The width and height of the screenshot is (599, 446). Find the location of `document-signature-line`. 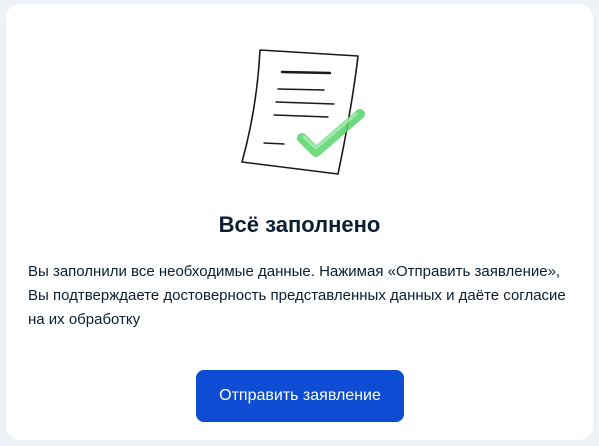

document-signature-line is located at coordinates (274, 143).